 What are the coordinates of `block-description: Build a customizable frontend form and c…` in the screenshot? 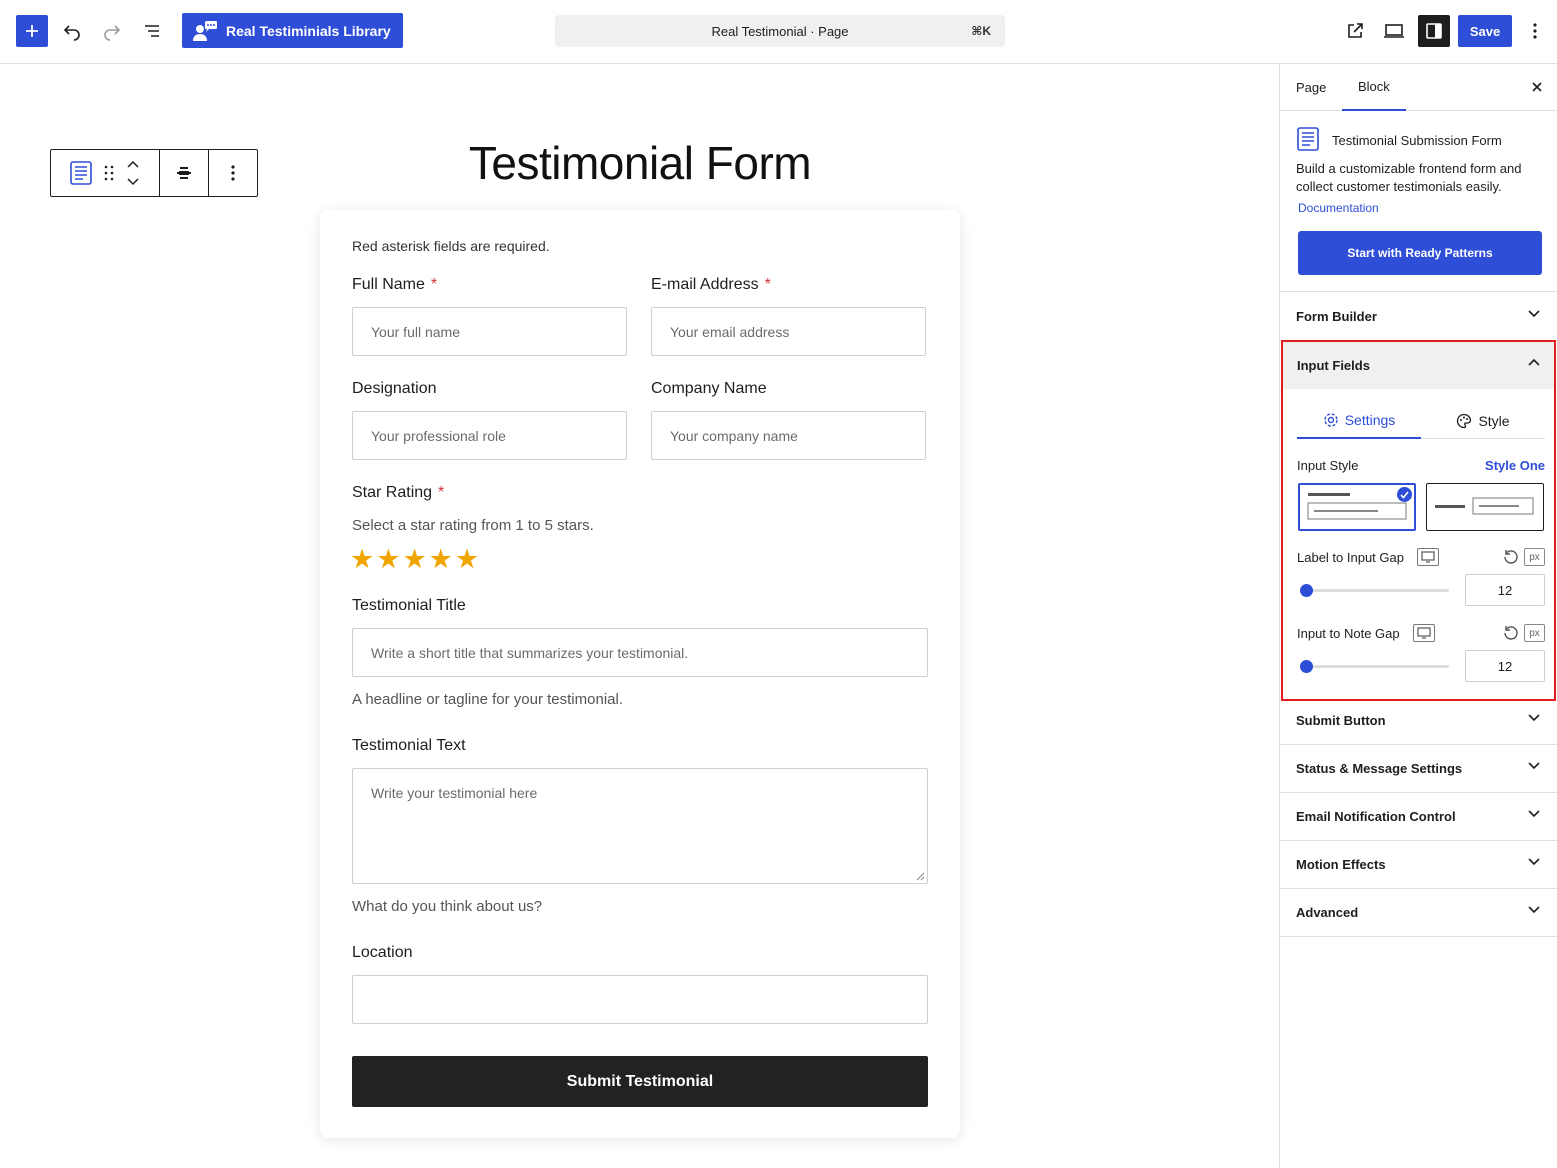 It's located at (1409, 177).